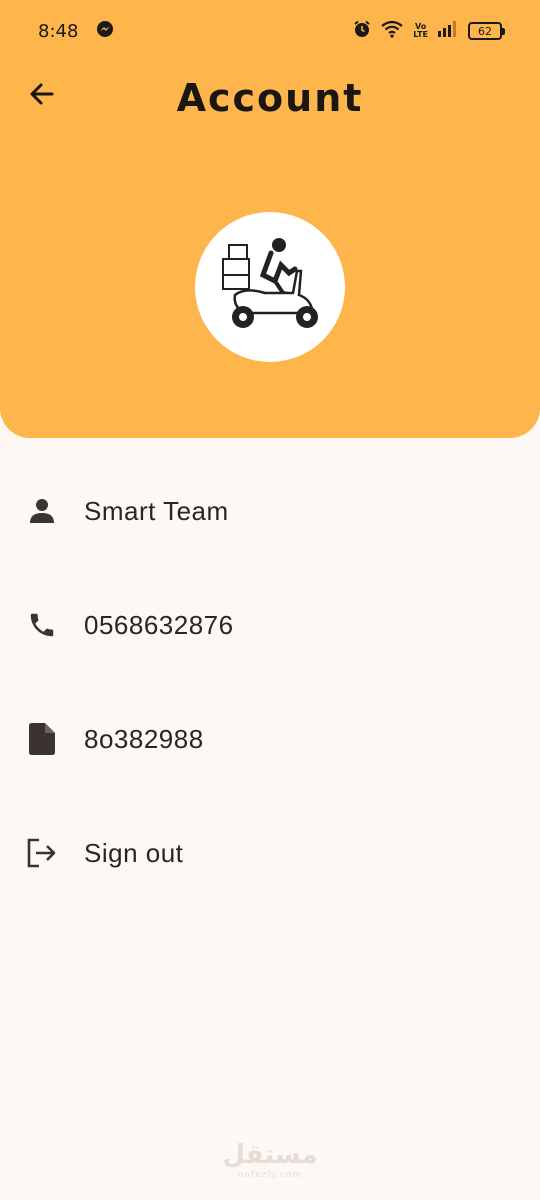 The height and width of the screenshot is (1200, 540). What do you see at coordinates (42, 853) in the screenshot?
I see `logout-icon` at bounding box center [42, 853].